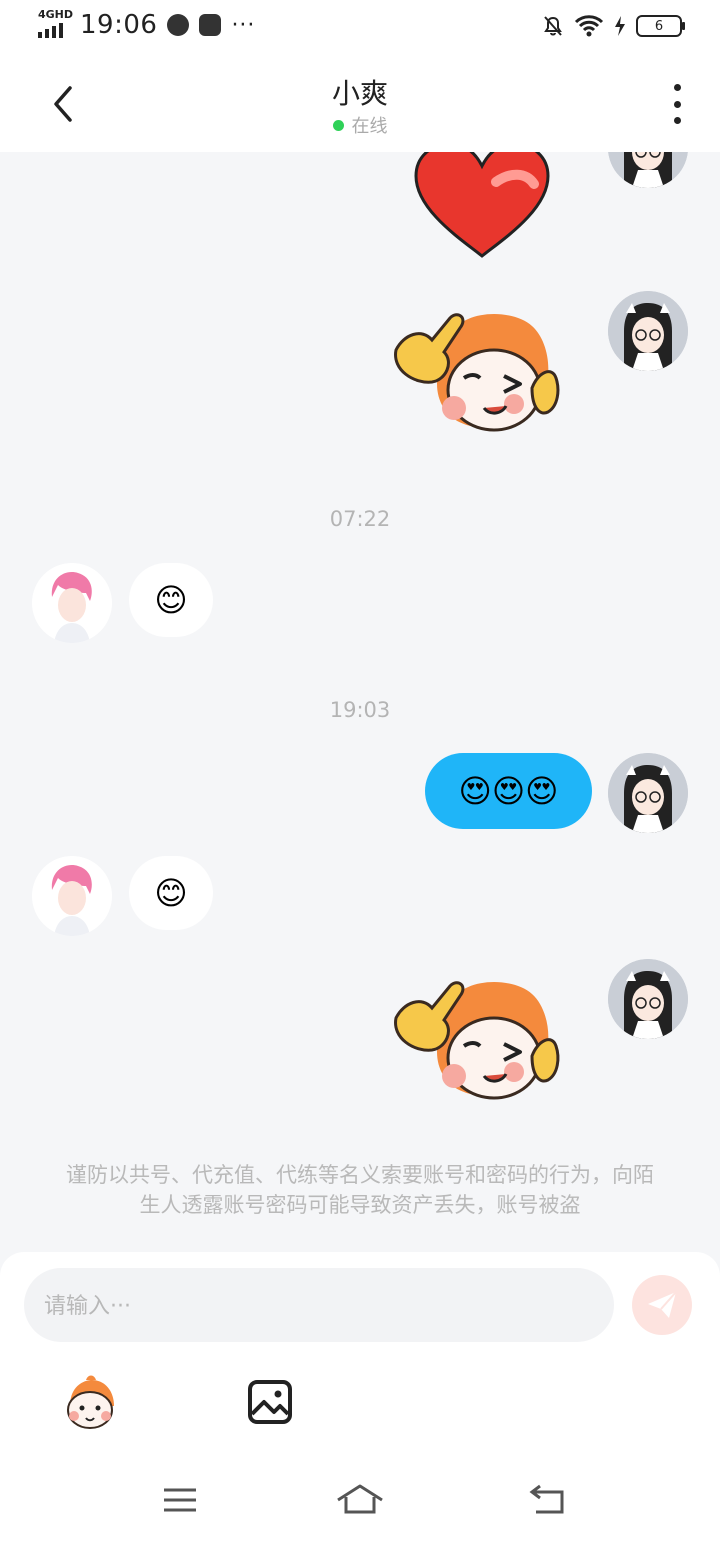 The height and width of the screenshot is (1544, 720). What do you see at coordinates (119, 25) in the screenshot?
I see `status-time: 19:06` at bounding box center [119, 25].